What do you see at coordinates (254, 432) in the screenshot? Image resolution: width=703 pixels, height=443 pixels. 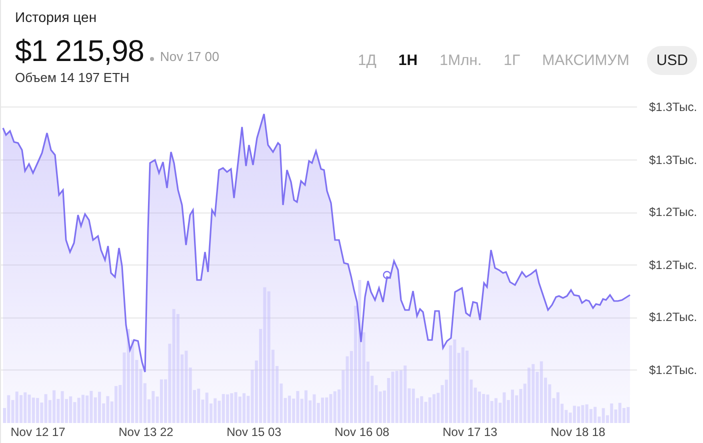 I see `x-axis-label: Nov 15 03` at bounding box center [254, 432].